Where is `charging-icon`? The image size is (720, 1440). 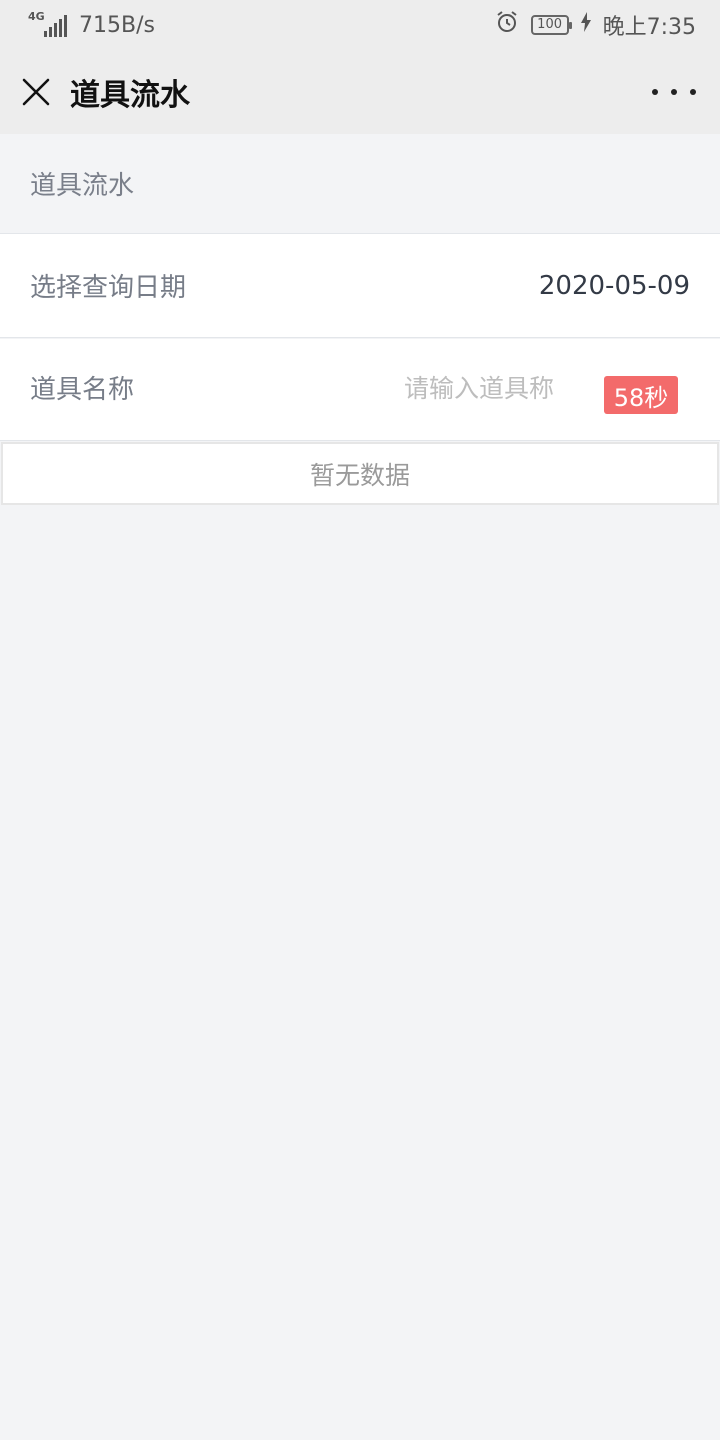
charging-icon is located at coordinates (585, 25).